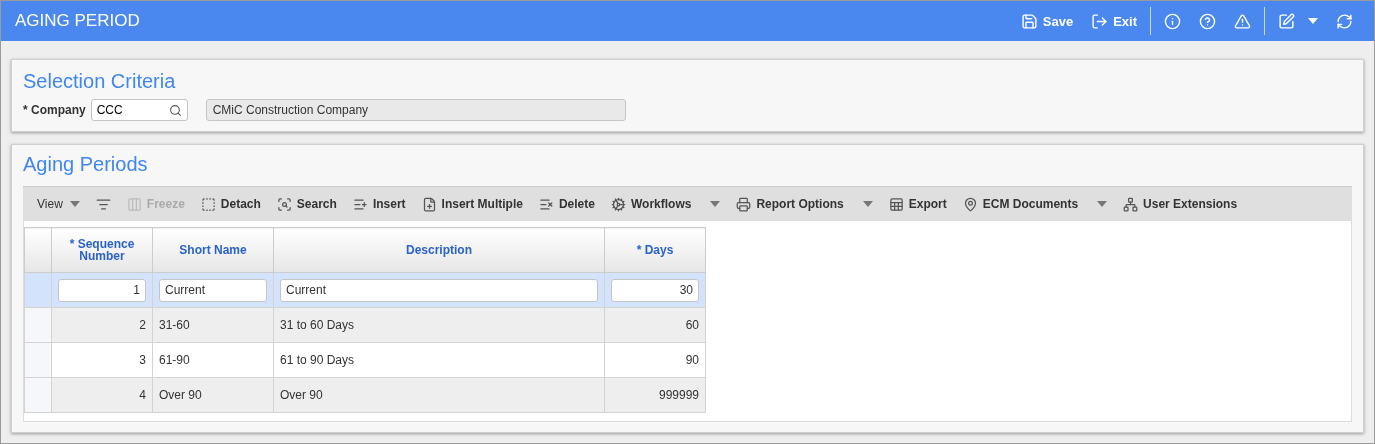  What do you see at coordinates (54, 110) in the screenshot?
I see `field-label: * Company` at bounding box center [54, 110].